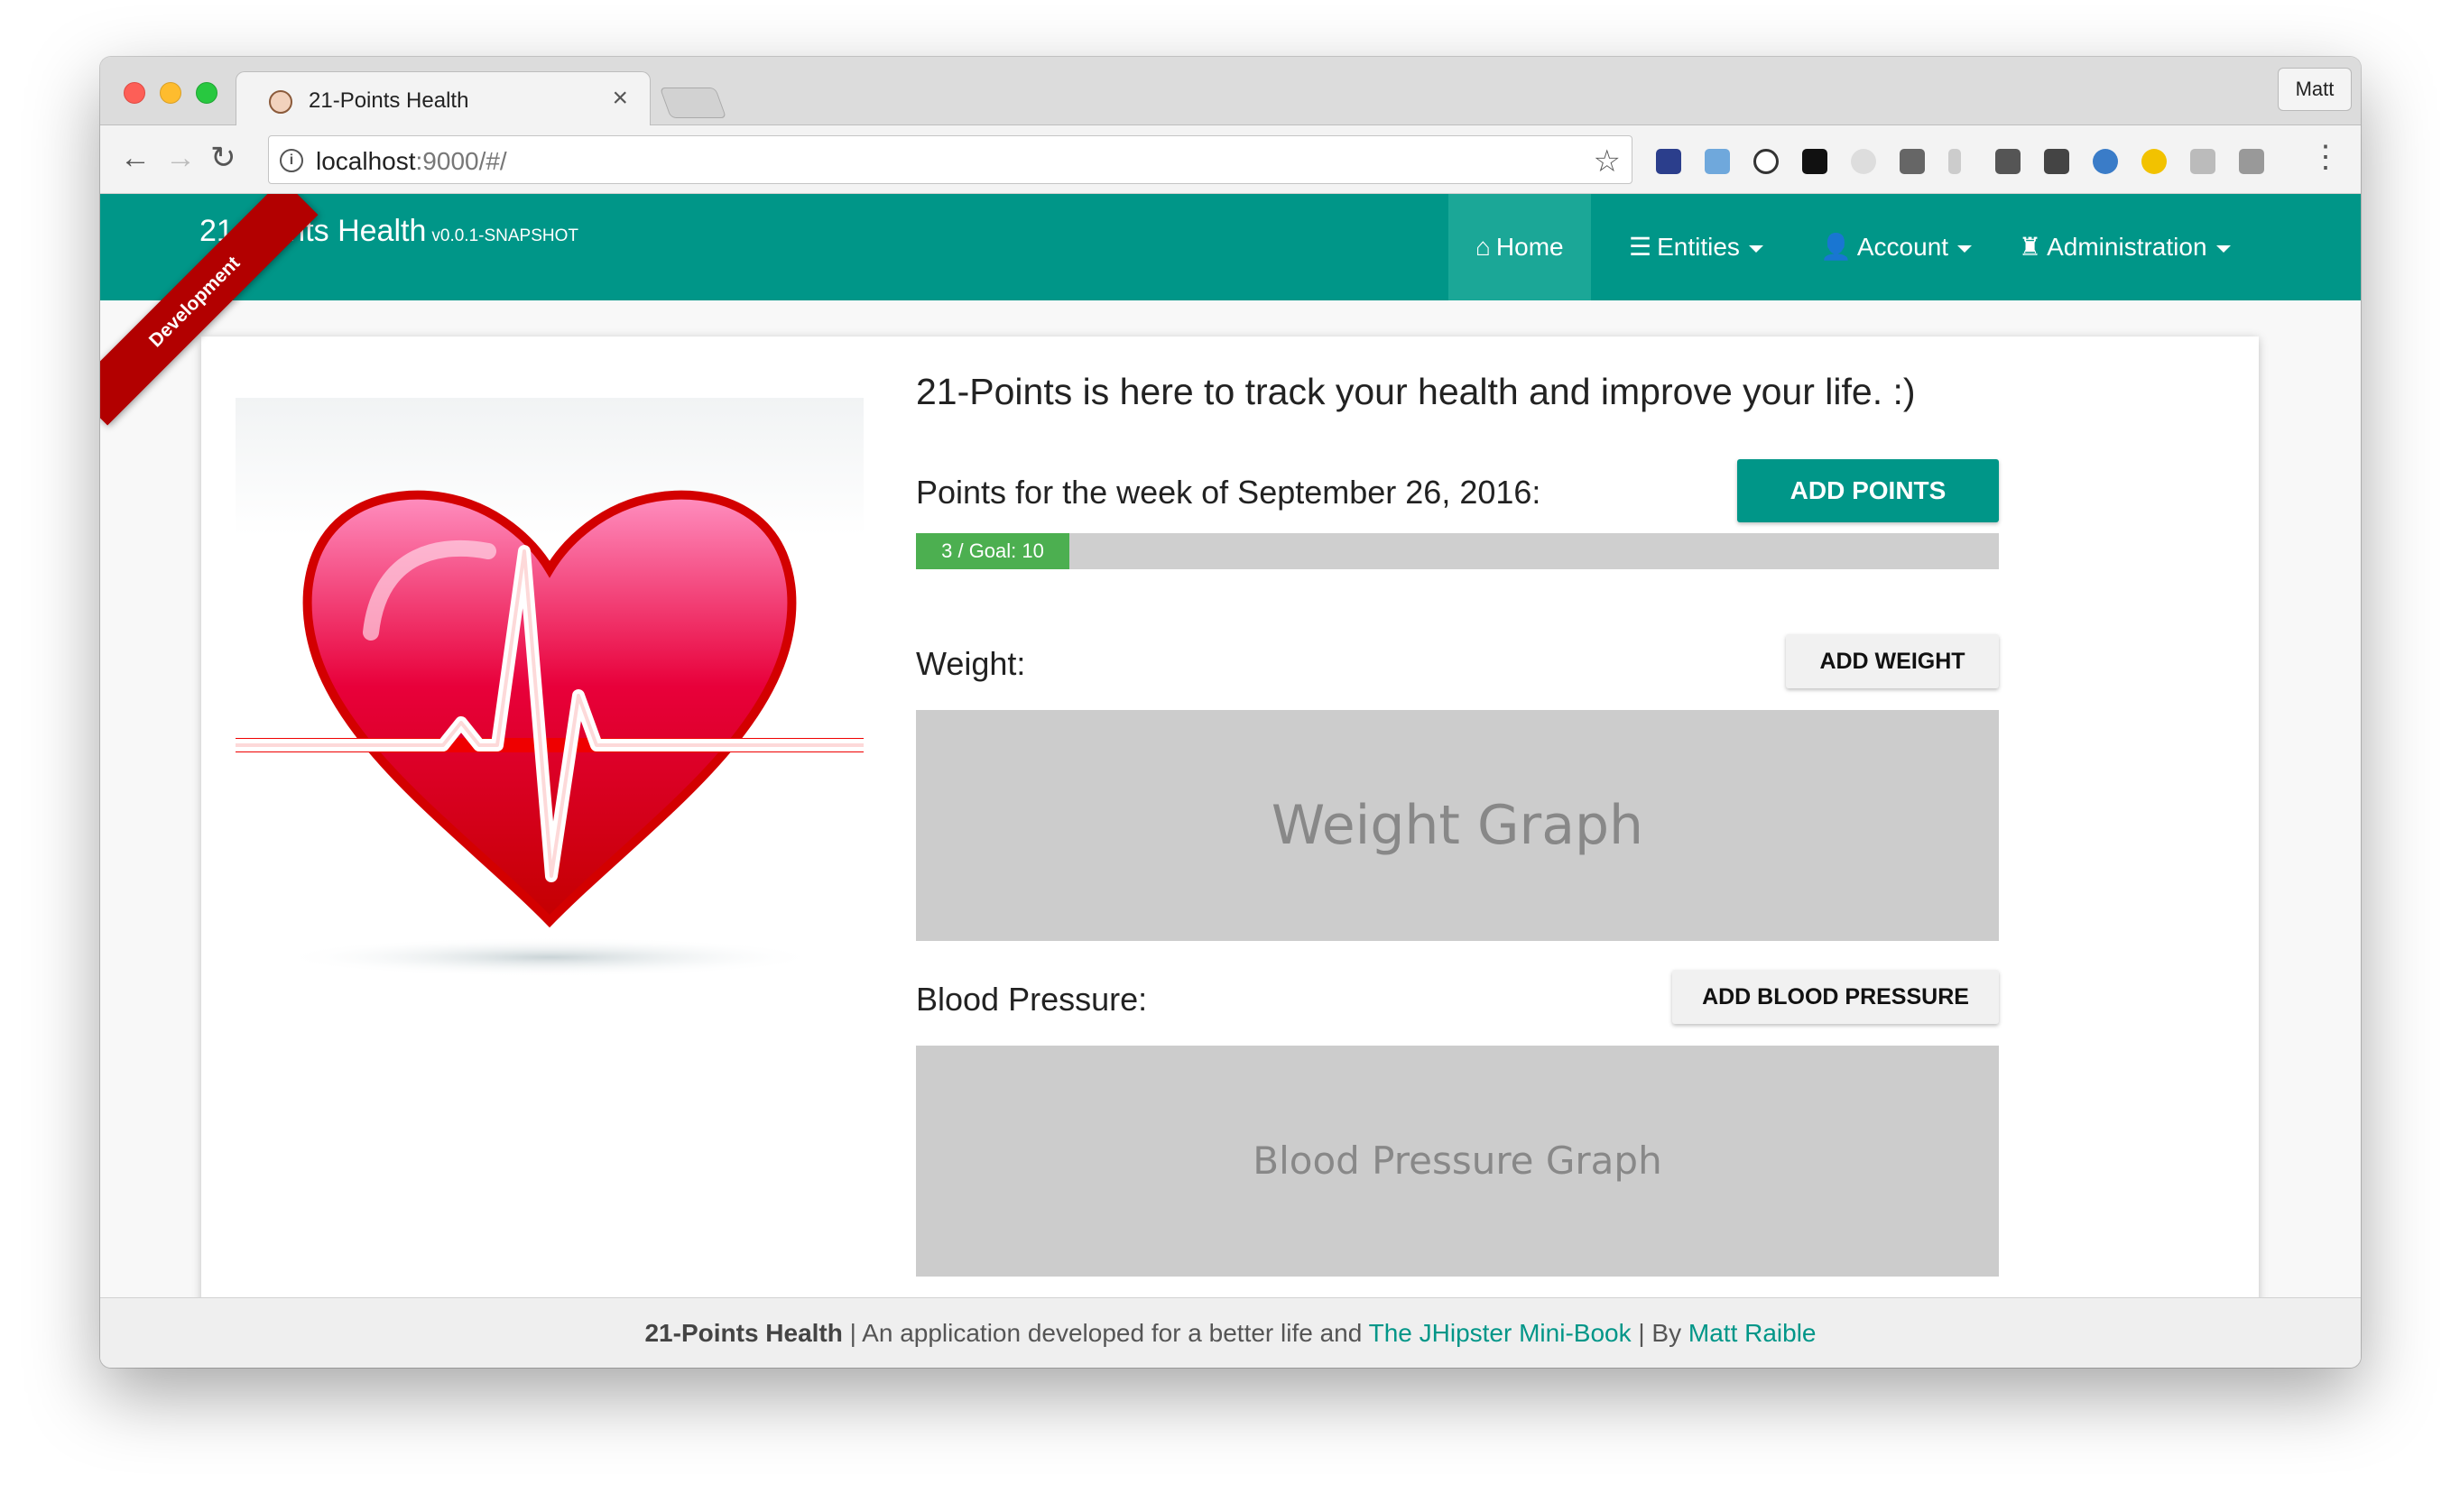 Image resolution: width=2460 pixels, height=1512 pixels. I want to click on author-link: Matt Raible, so click(1752, 1333).